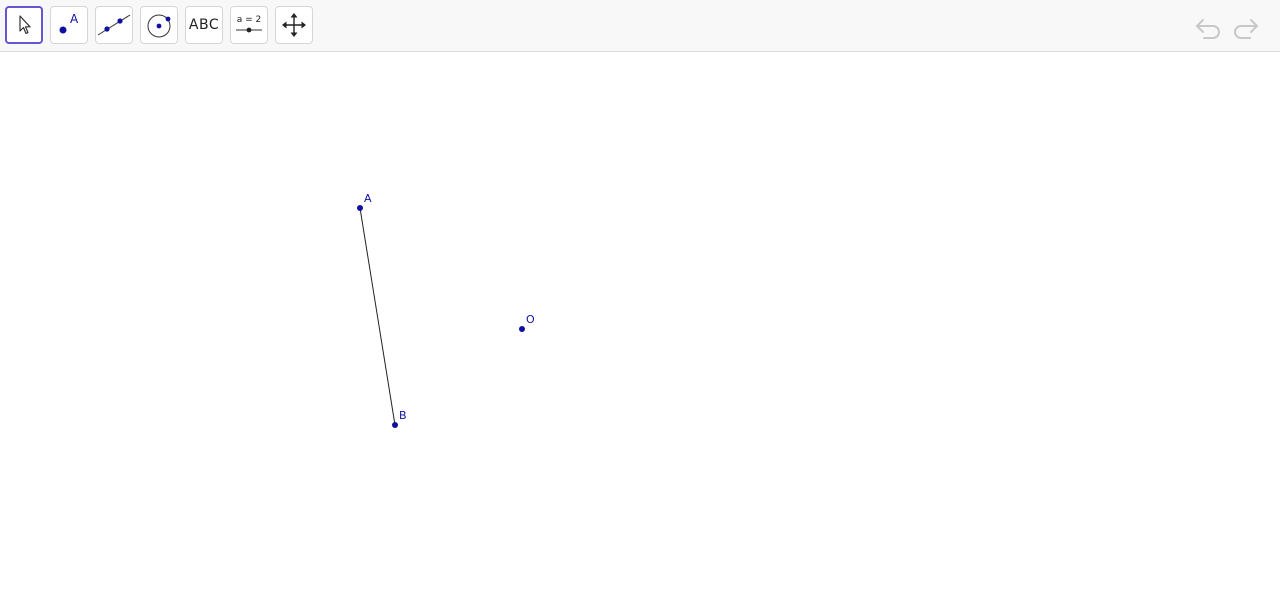 The width and height of the screenshot is (1280, 598). I want to click on redo-button, so click(1245, 27).